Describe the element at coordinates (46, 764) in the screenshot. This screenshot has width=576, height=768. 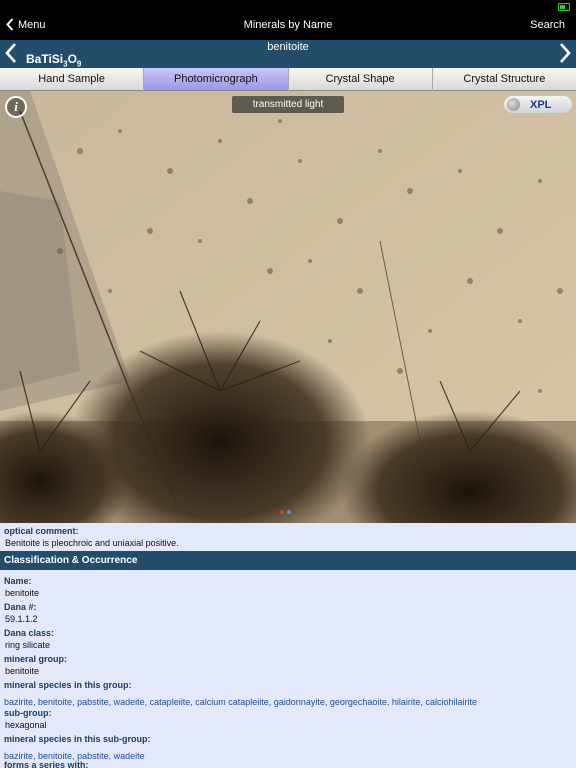
I see `field-series: forms a series with:` at that location.